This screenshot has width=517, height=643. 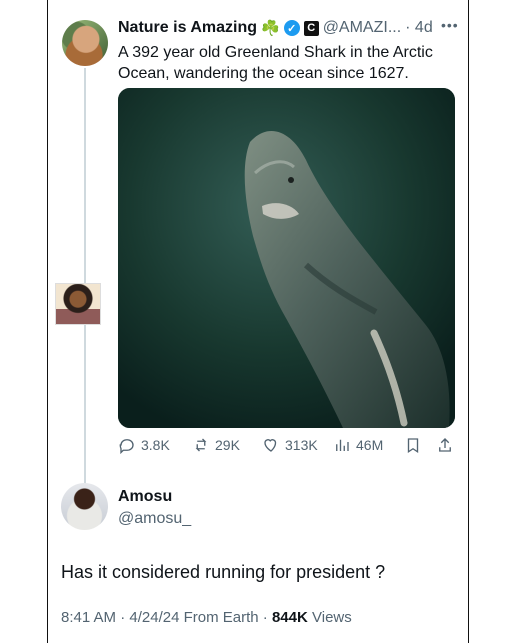 I want to click on share-action, so click(x=445, y=445).